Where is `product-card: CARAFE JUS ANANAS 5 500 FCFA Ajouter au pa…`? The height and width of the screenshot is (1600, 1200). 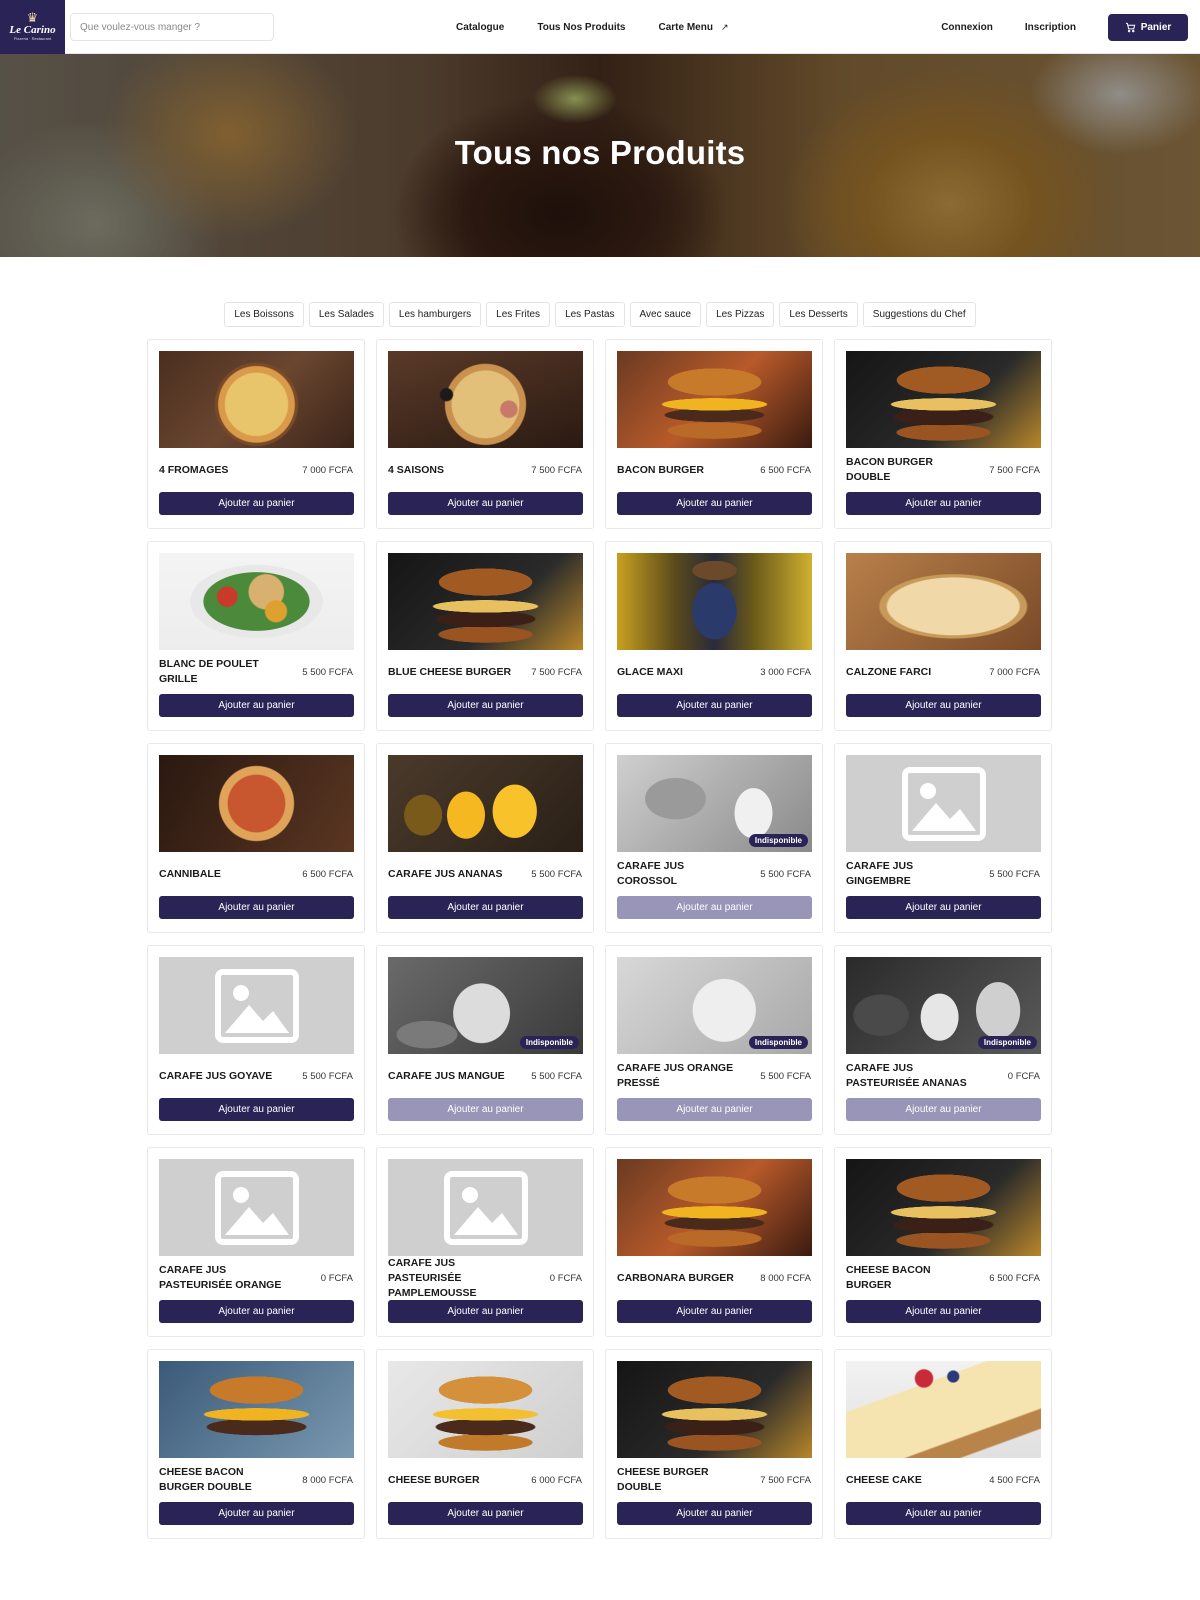
product-card: CARAFE JUS ANANAS 5 500 FCFA Ajouter au pa… is located at coordinates (485, 838).